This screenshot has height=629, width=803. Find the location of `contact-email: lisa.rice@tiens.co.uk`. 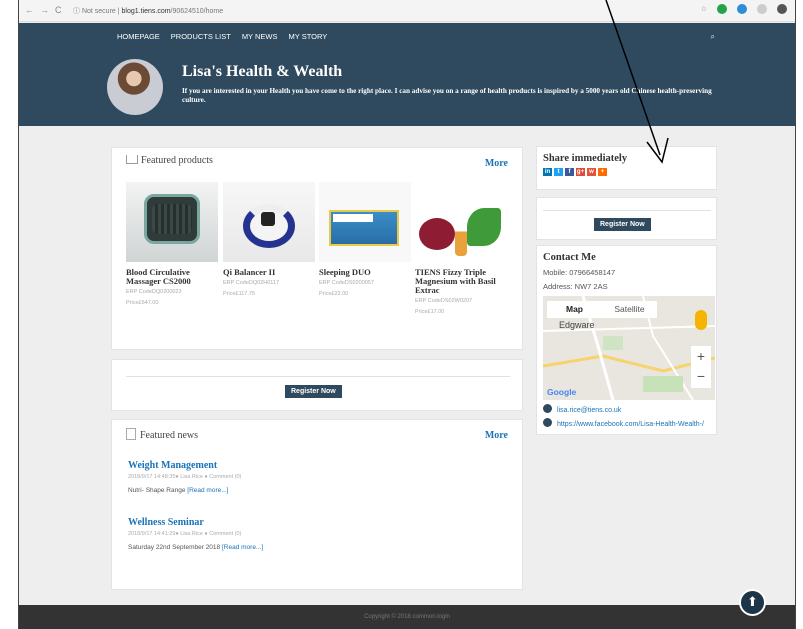

contact-email: lisa.rice@tiens.co.uk is located at coordinates (582, 409).